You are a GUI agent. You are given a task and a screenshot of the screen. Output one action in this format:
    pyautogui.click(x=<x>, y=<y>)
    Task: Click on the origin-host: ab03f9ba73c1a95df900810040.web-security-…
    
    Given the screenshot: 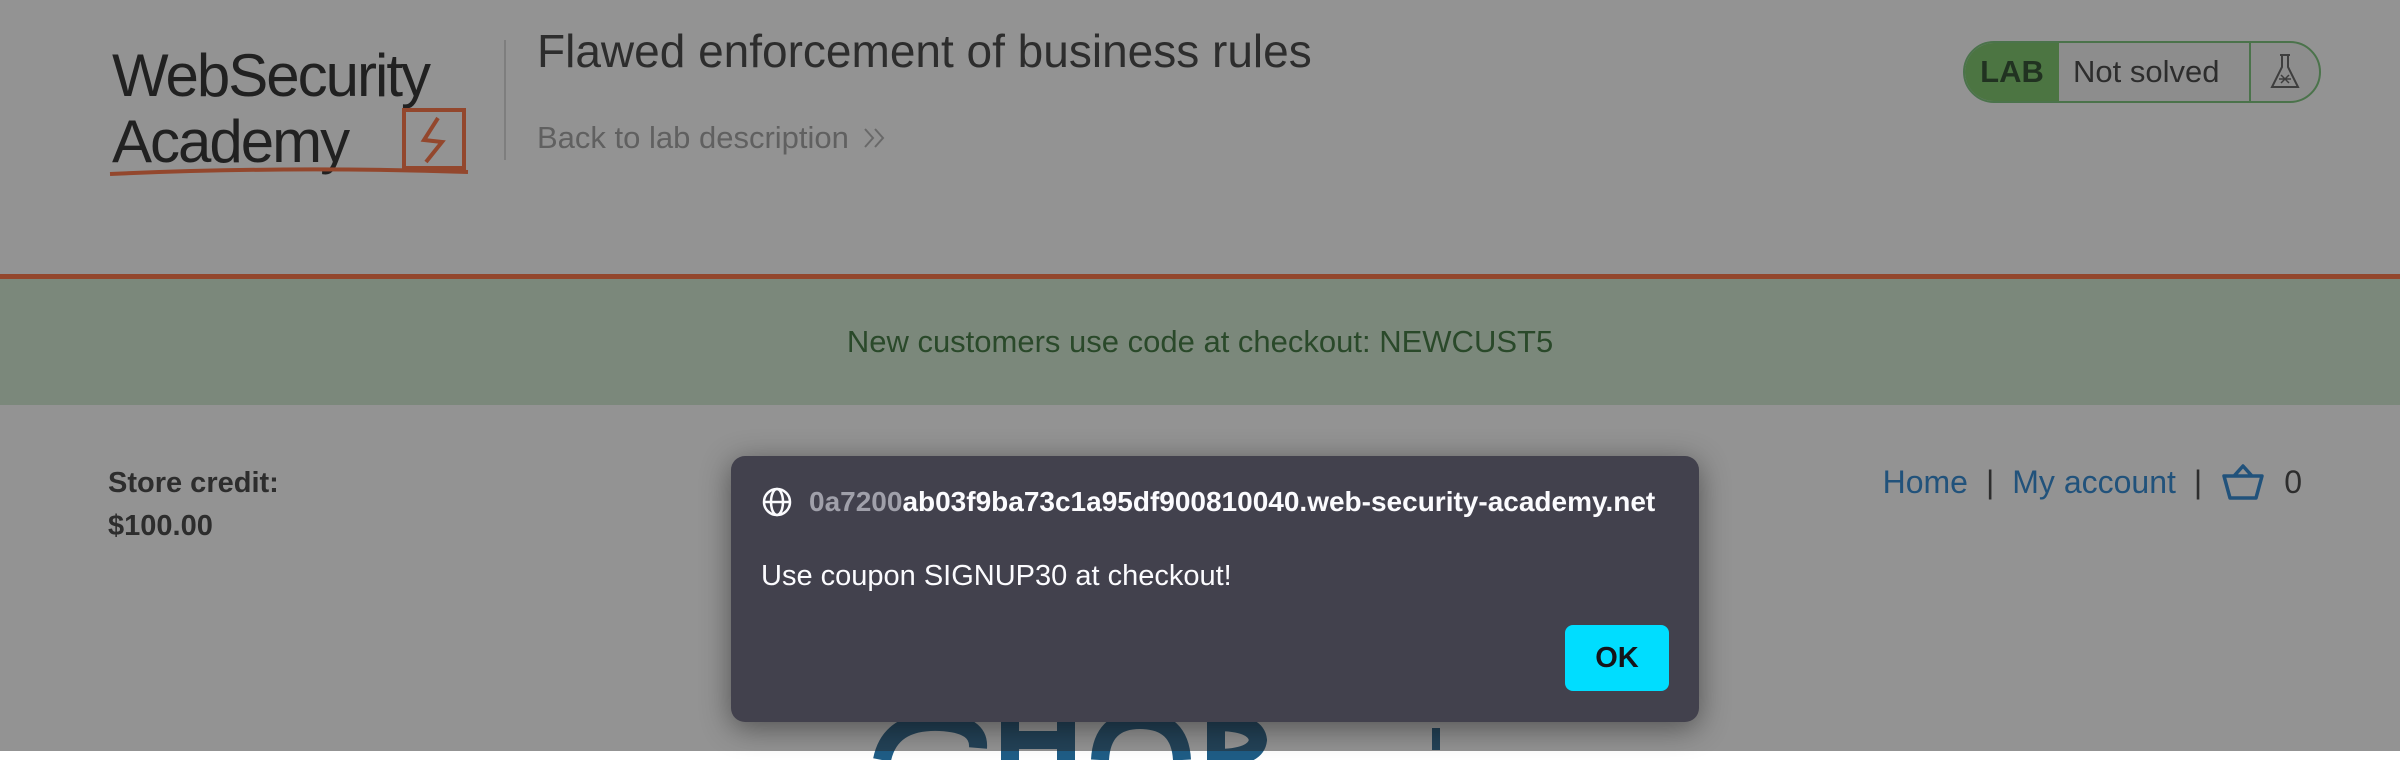 What is the action you would take?
    pyautogui.click(x=1279, y=501)
    